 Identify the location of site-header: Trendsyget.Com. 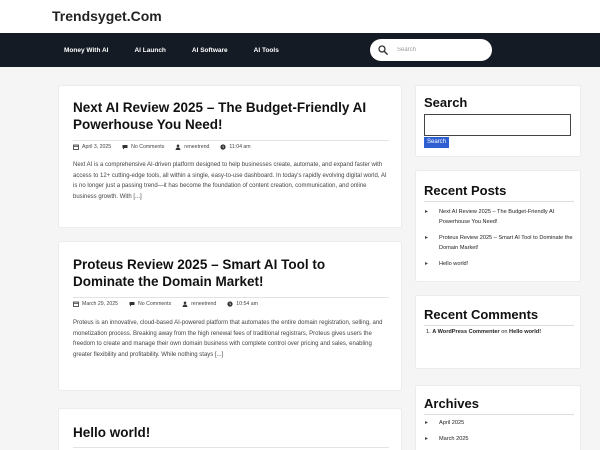
(300, 16).